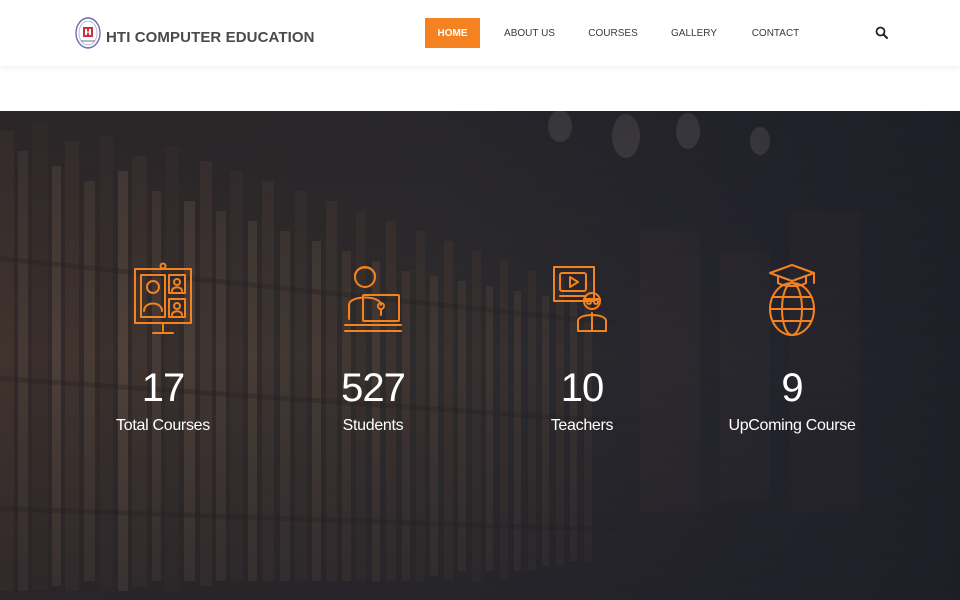  What do you see at coordinates (480, 88) in the screenshot?
I see `header-spacer` at bounding box center [480, 88].